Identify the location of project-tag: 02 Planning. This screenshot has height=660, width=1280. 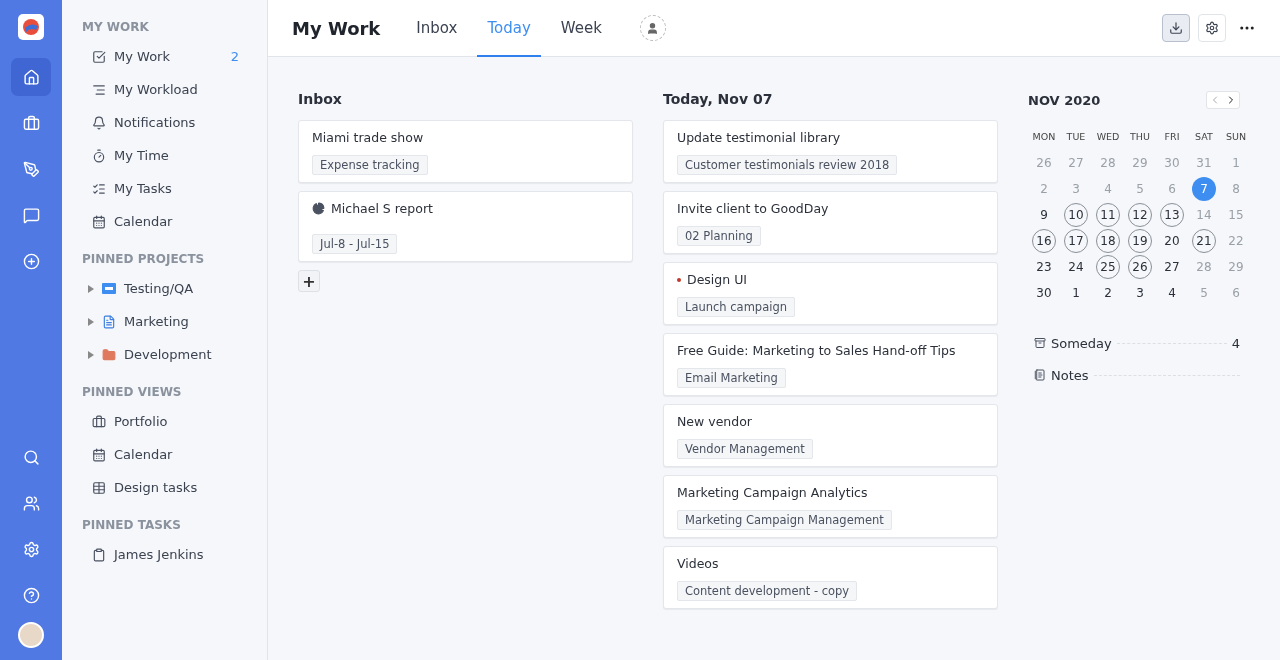
(719, 236).